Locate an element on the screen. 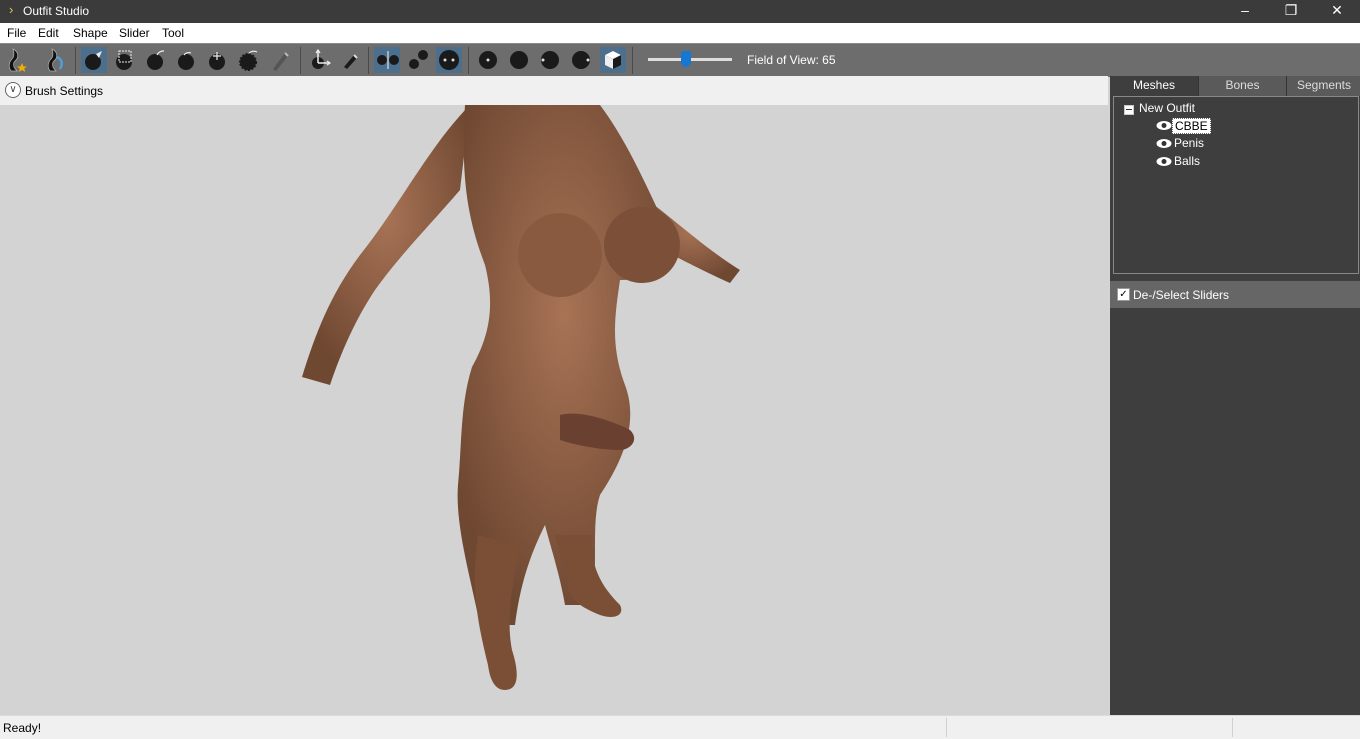 The image size is (1360, 739). tab-meshes: Meshes is located at coordinates (1154, 86).